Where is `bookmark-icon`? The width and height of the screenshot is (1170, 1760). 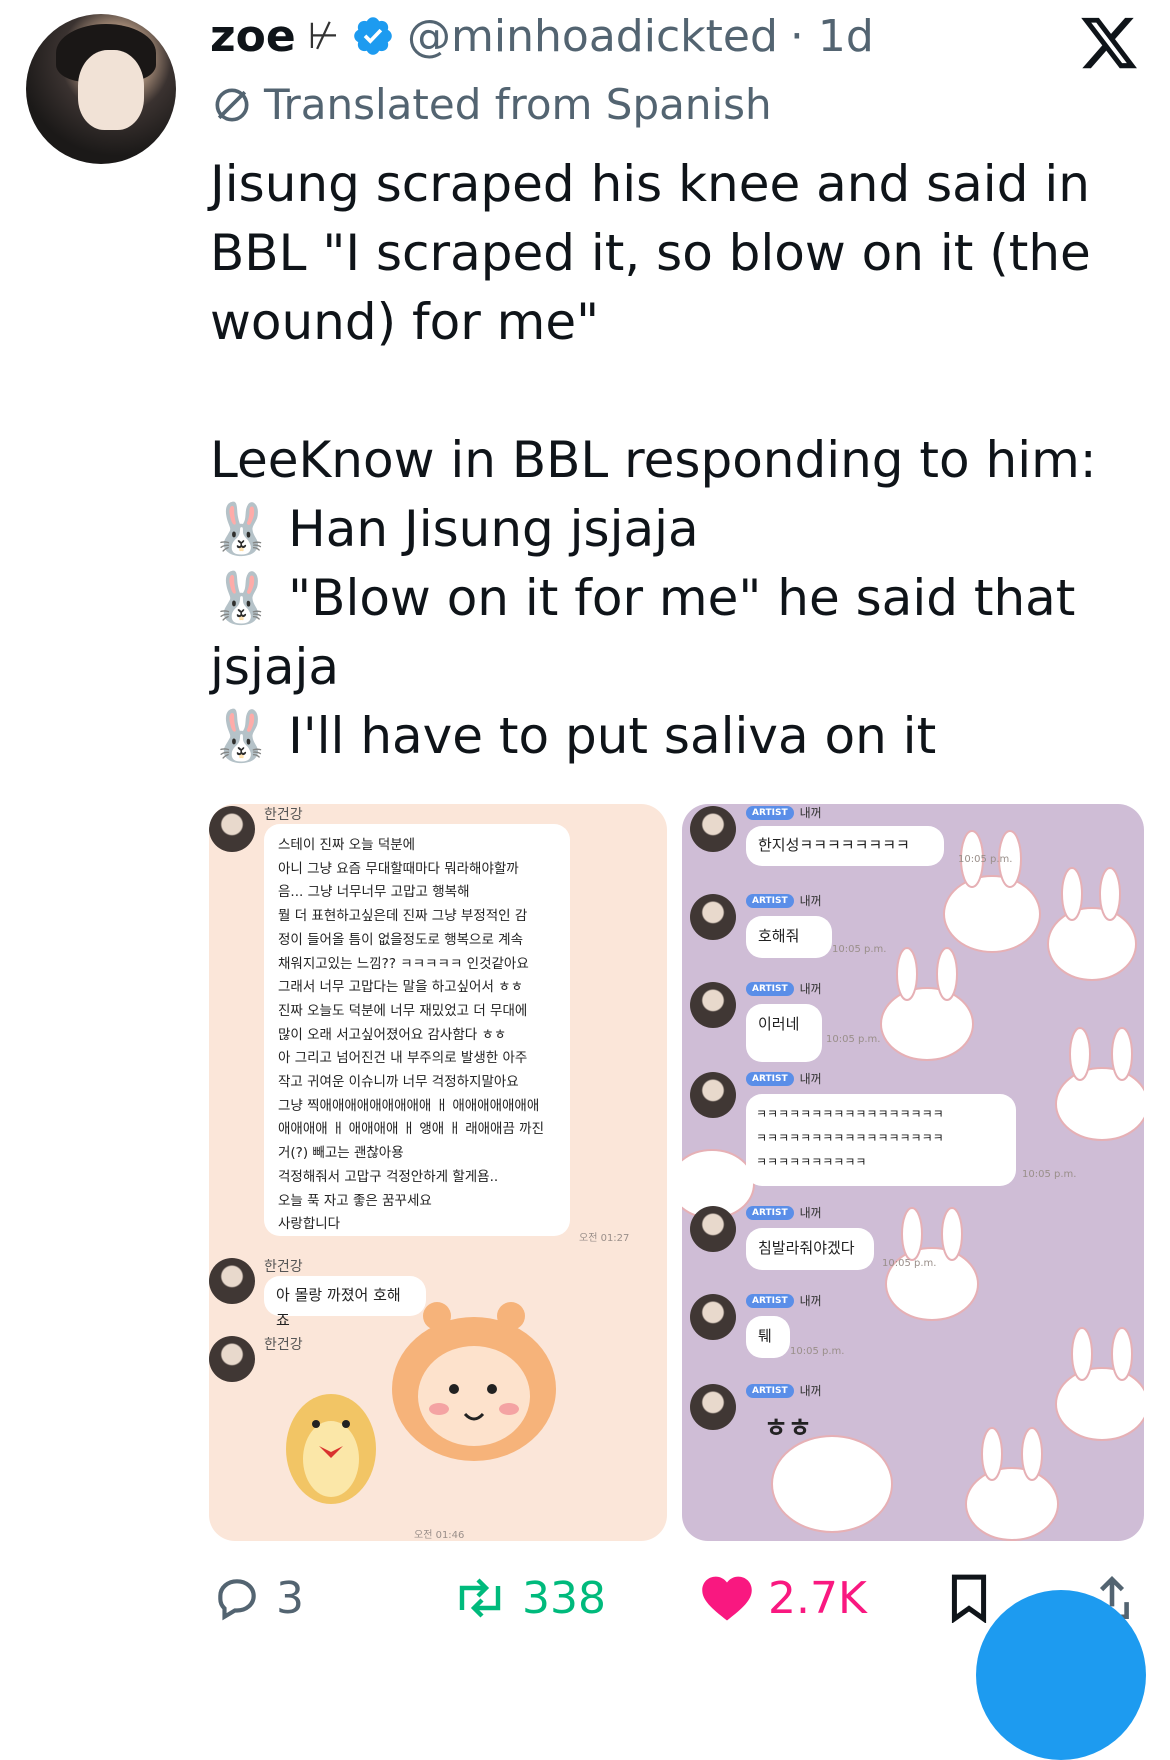 bookmark-icon is located at coordinates (969, 1598).